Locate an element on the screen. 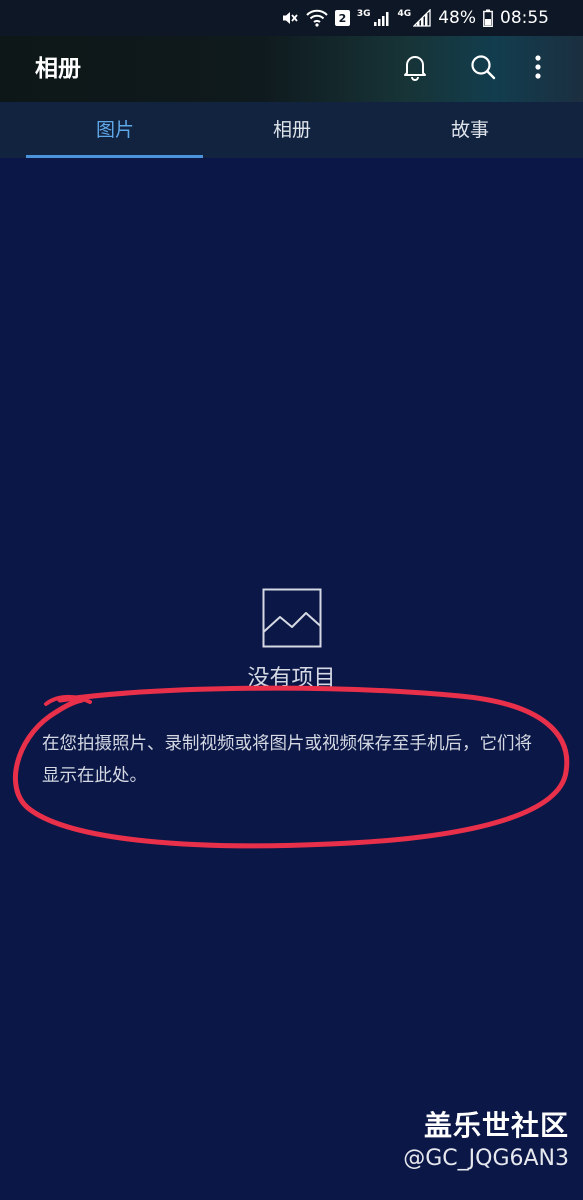 This screenshot has width=583, height=1200. annotation-circle is located at coordinates (291, 767).